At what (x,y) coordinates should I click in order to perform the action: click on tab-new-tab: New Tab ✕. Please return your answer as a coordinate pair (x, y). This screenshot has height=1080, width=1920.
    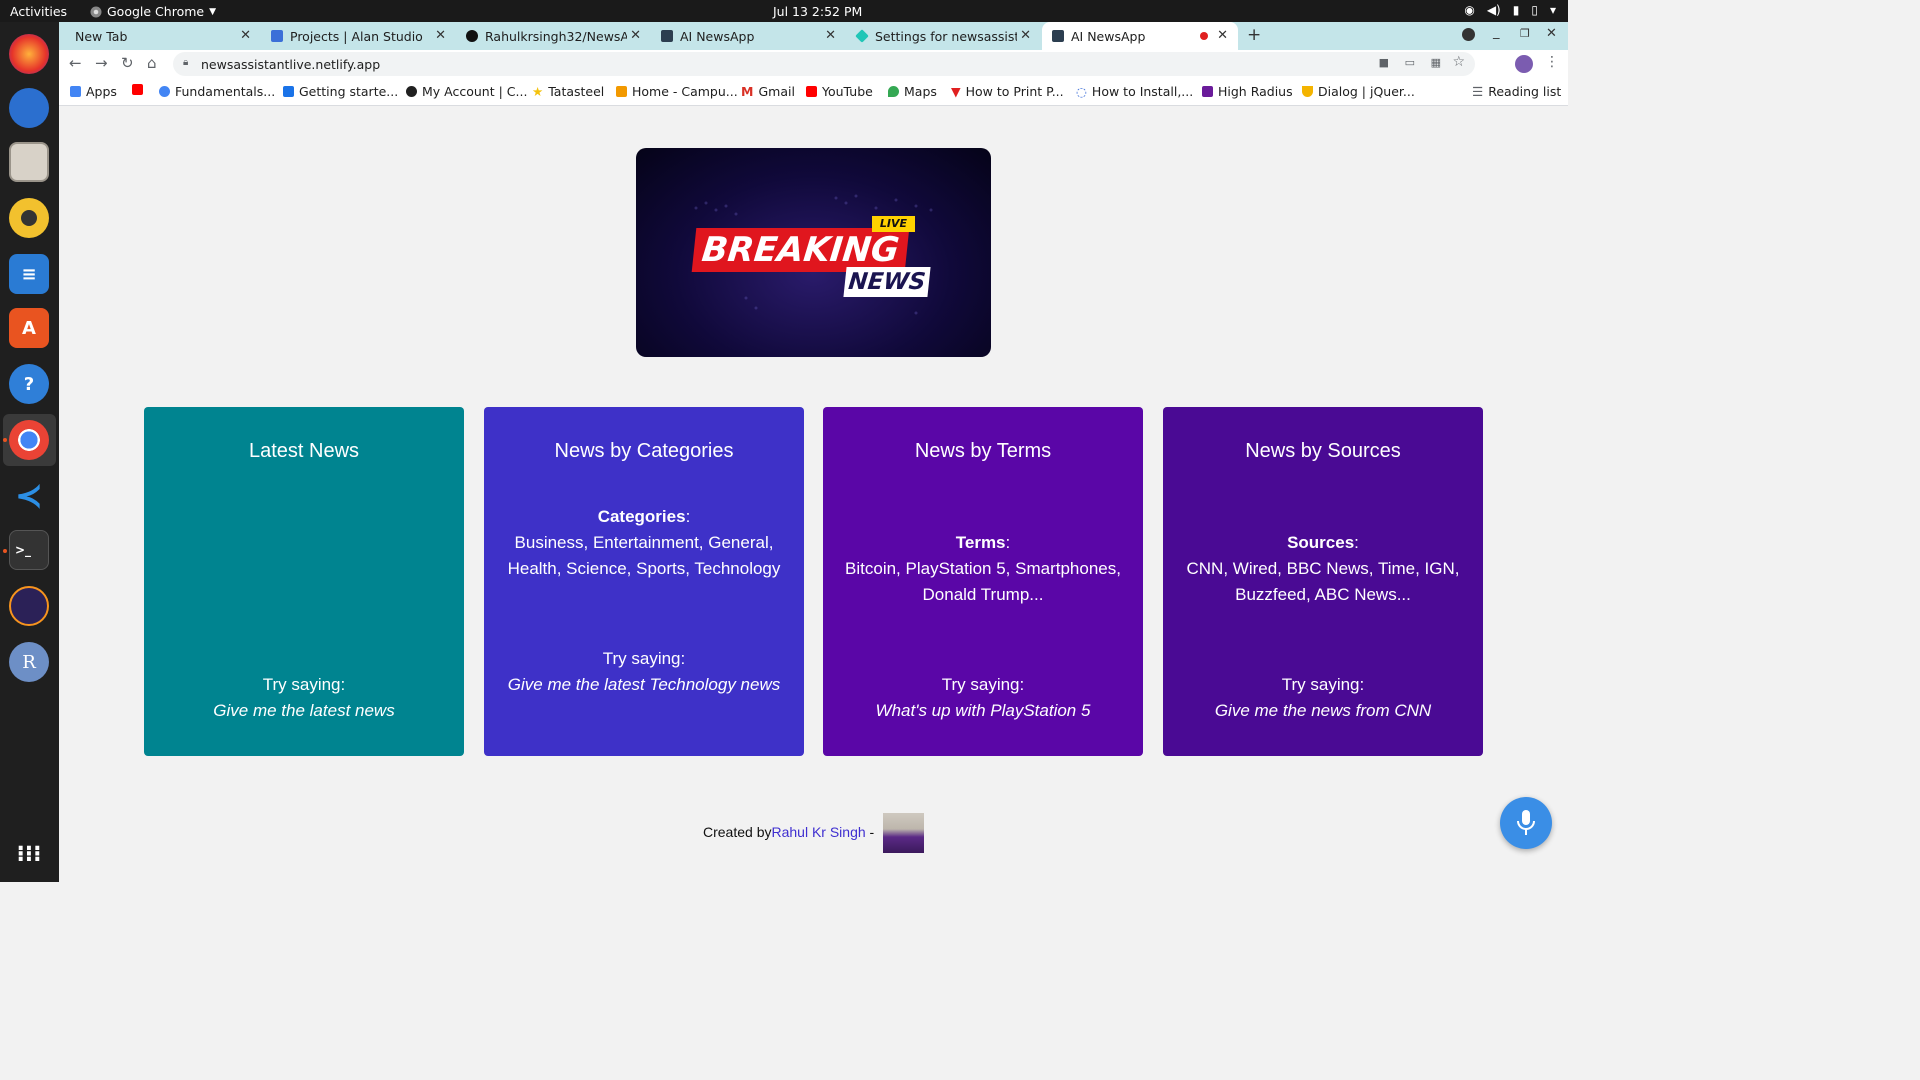
    Looking at the image, I should click on (163, 36).